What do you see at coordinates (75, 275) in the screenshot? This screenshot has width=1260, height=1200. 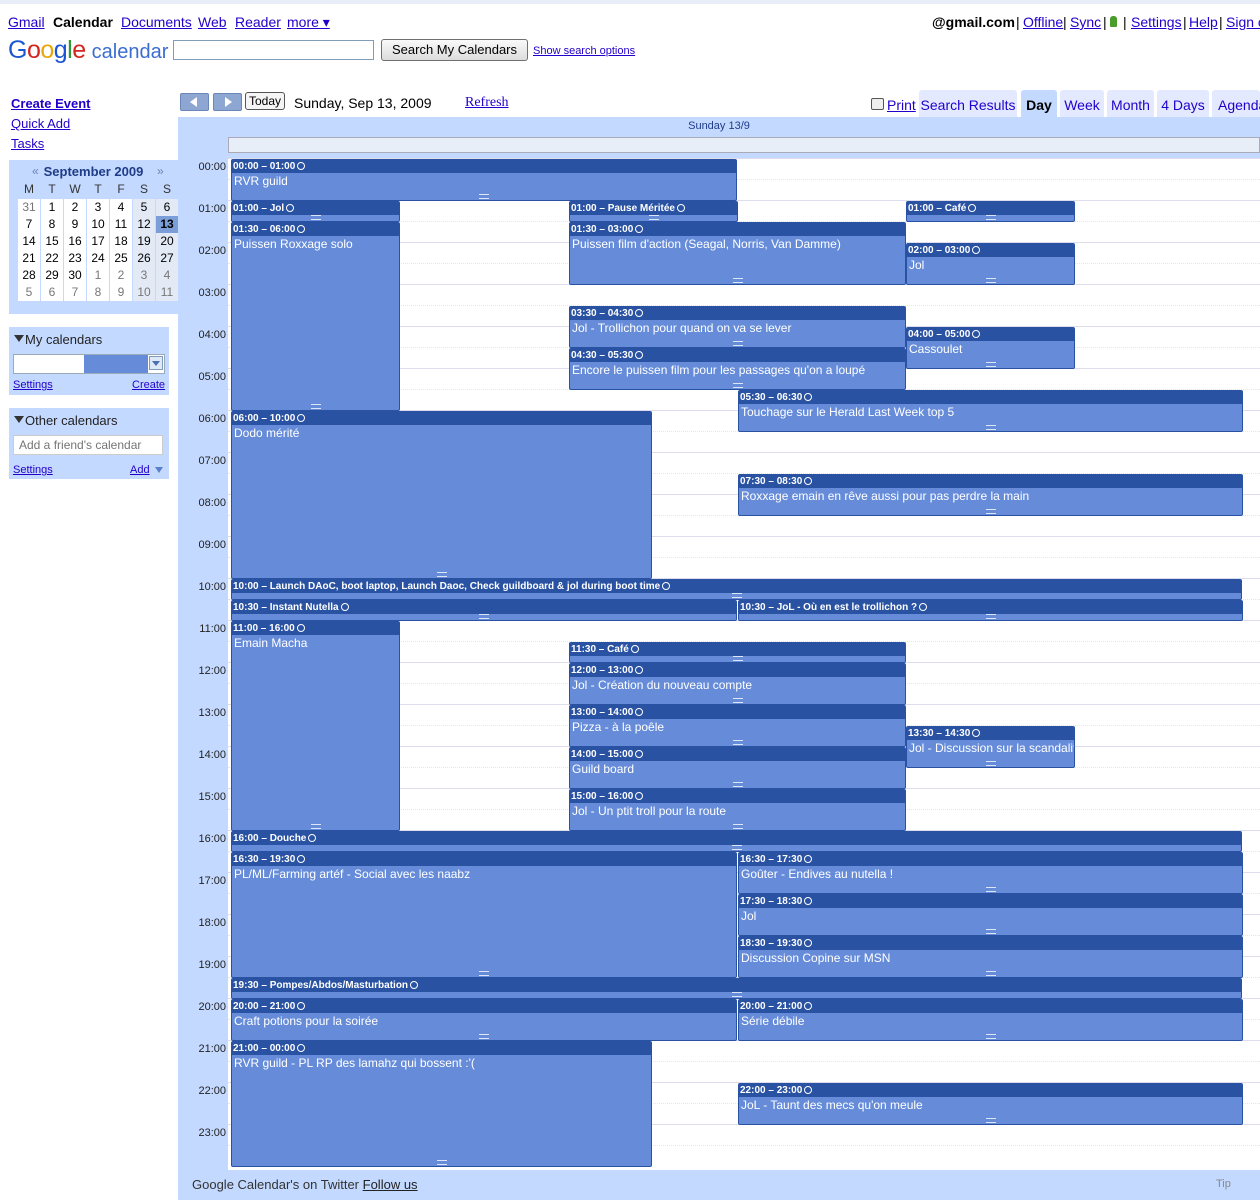 I see `calendar-day: 30` at bounding box center [75, 275].